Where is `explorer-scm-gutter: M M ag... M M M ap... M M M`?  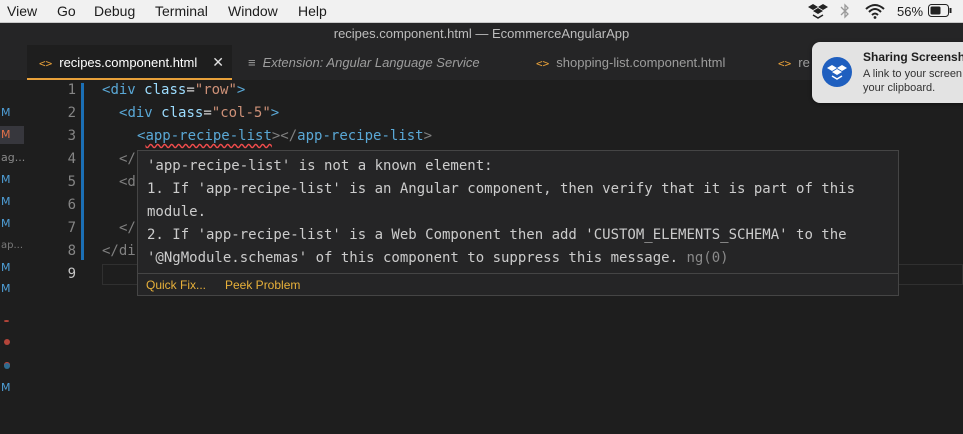 explorer-scm-gutter: M M ag... M M M ap... M M M is located at coordinates (13, 257).